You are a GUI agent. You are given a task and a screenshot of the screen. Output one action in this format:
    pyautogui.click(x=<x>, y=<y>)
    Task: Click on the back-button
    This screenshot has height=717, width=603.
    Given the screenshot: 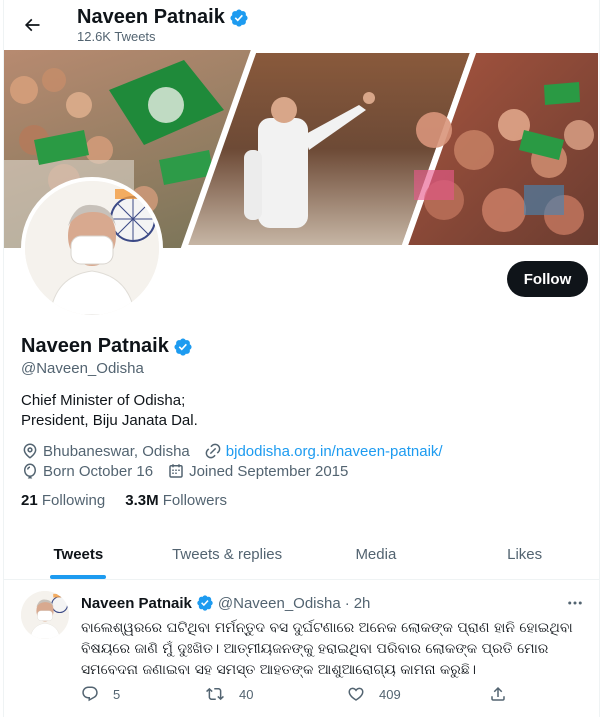 What is the action you would take?
    pyautogui.click(x=32, y=25)
    